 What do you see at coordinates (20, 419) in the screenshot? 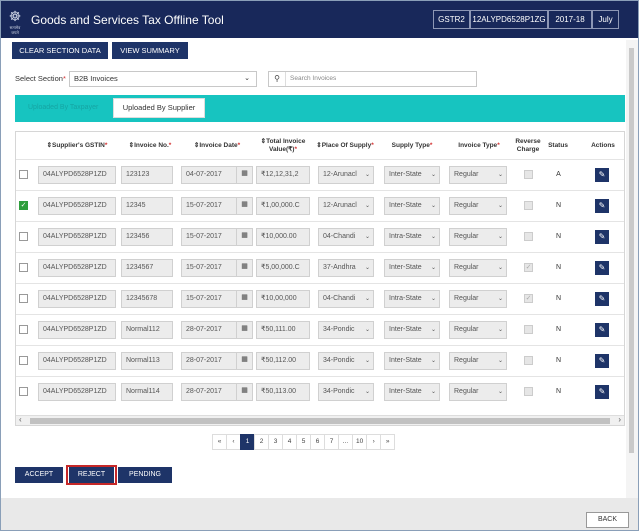
I see `scroll-left-icon: ‹` at bounding box center [20, 419].